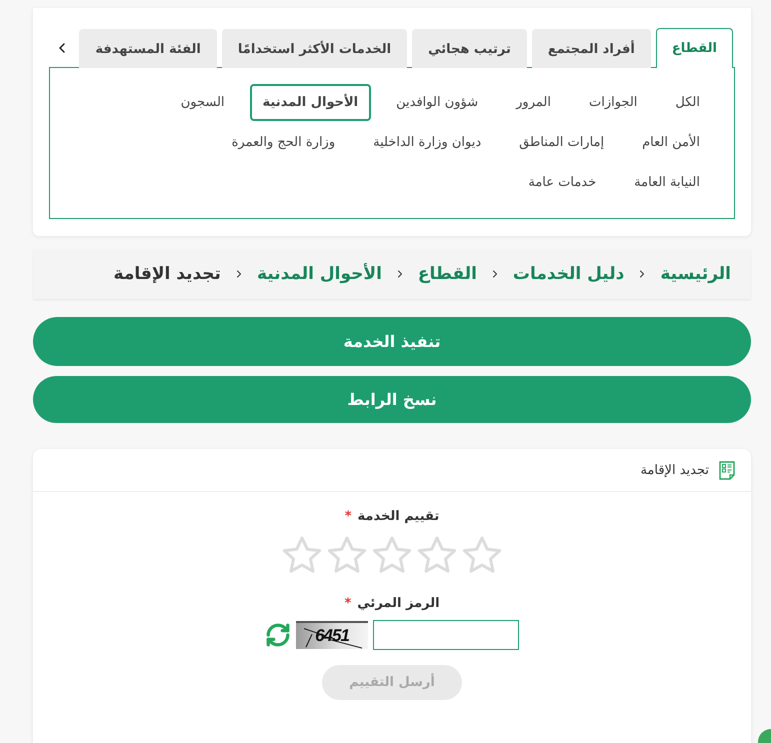  What do you see at coordinates (562, 142) in the screenshot?
I see `sector-item: إمارات المناطق` at bounding box center [562, 142].